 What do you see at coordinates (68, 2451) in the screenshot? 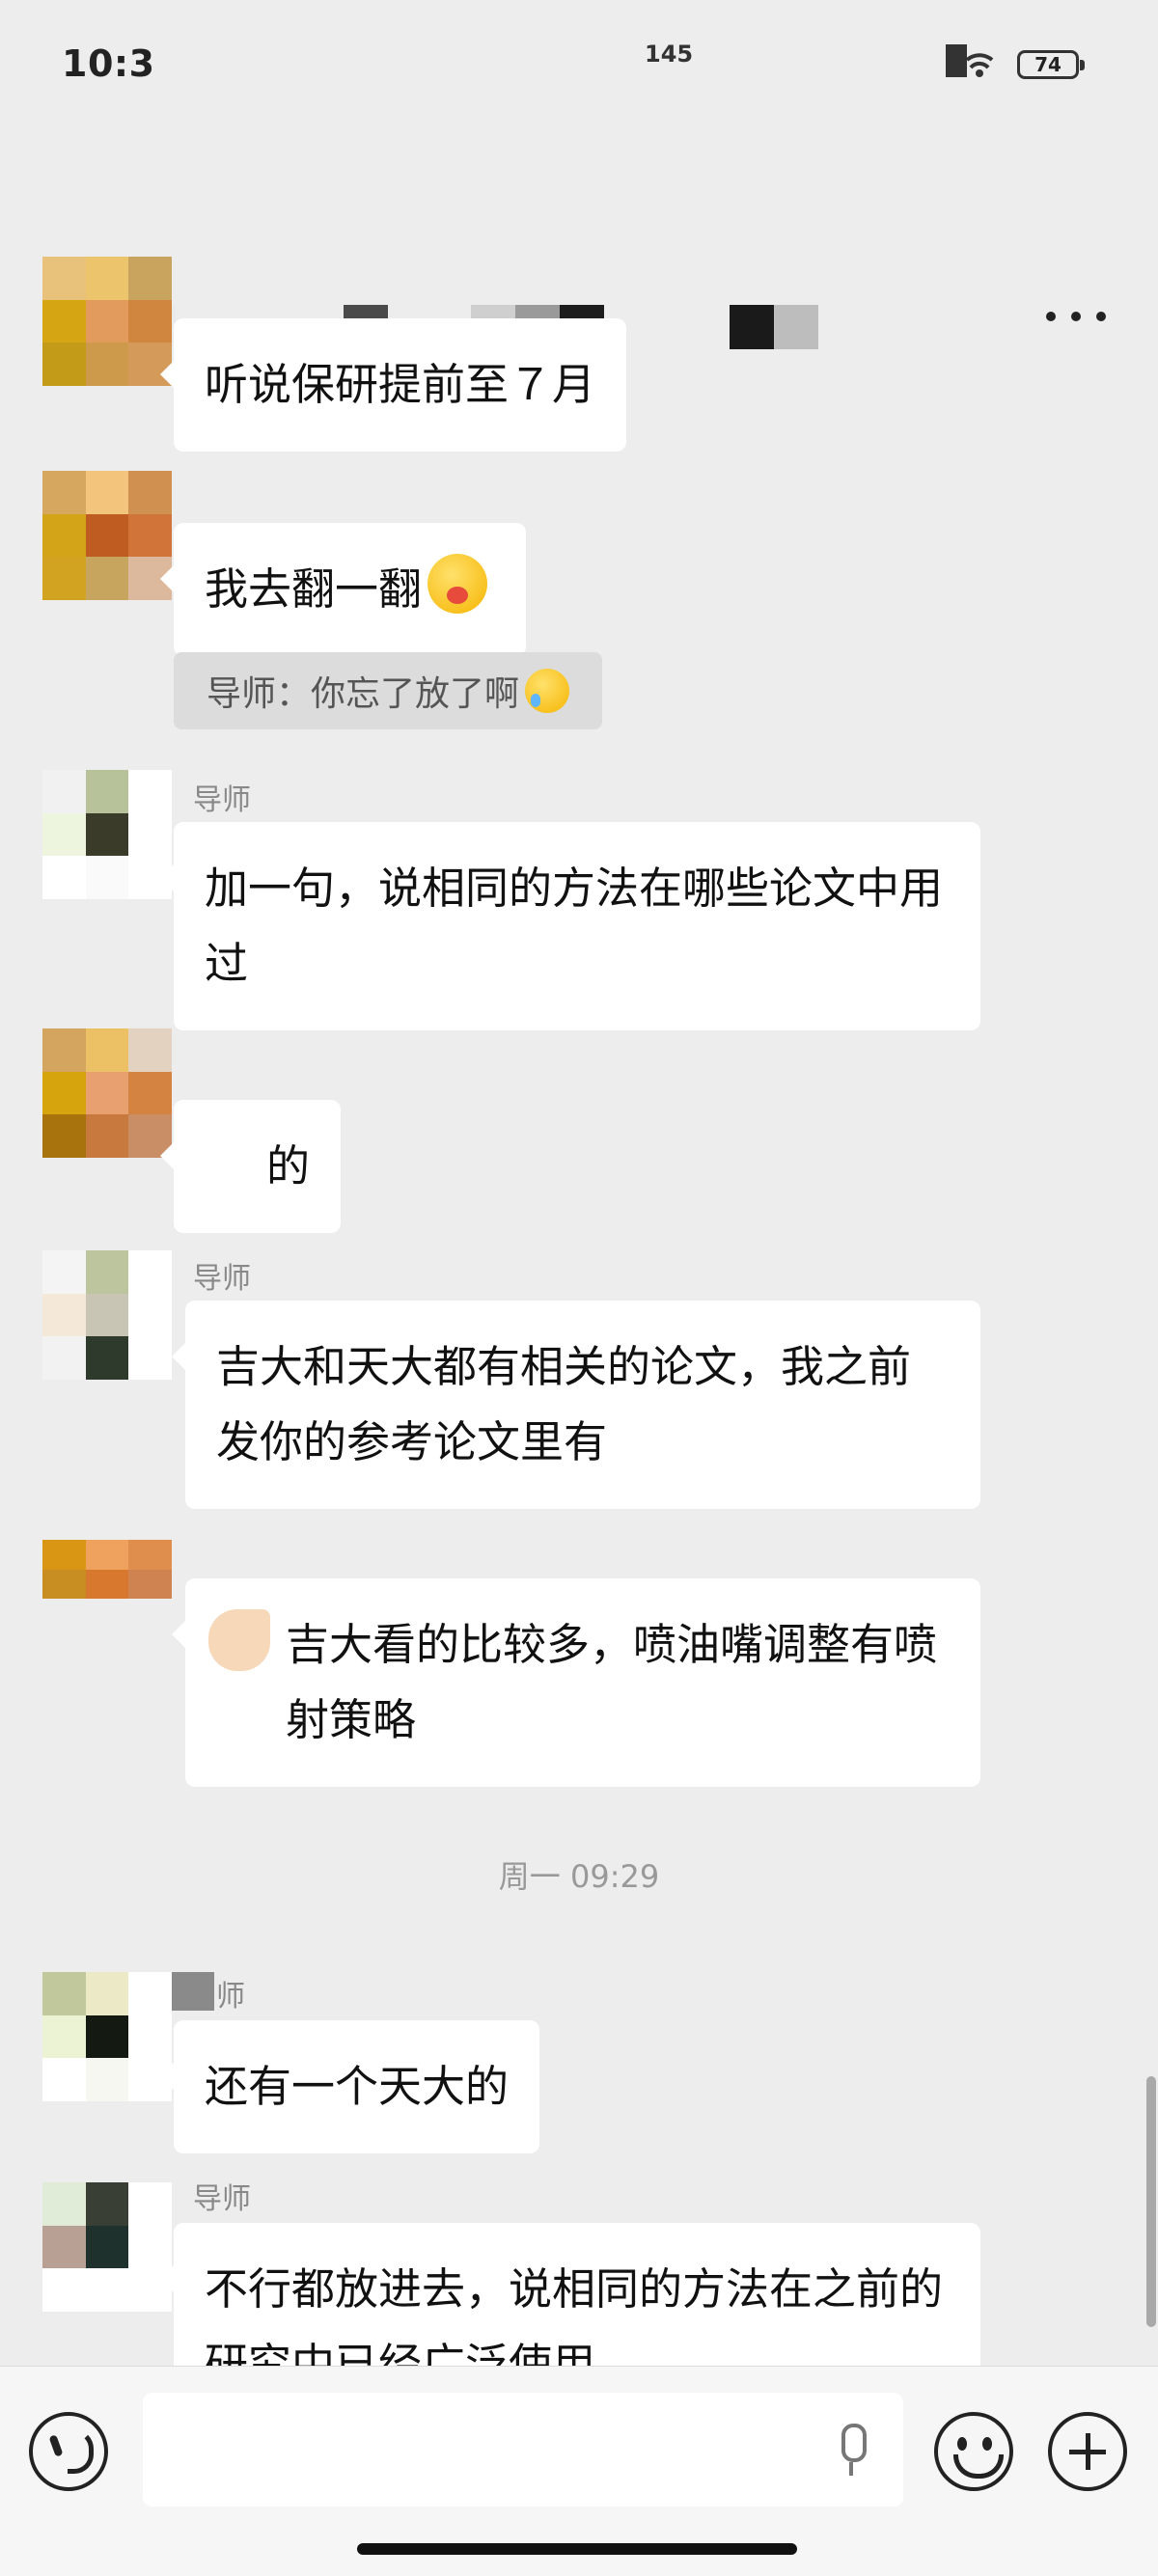
I see `voice-input-button` at bounding box center [68, 2451].